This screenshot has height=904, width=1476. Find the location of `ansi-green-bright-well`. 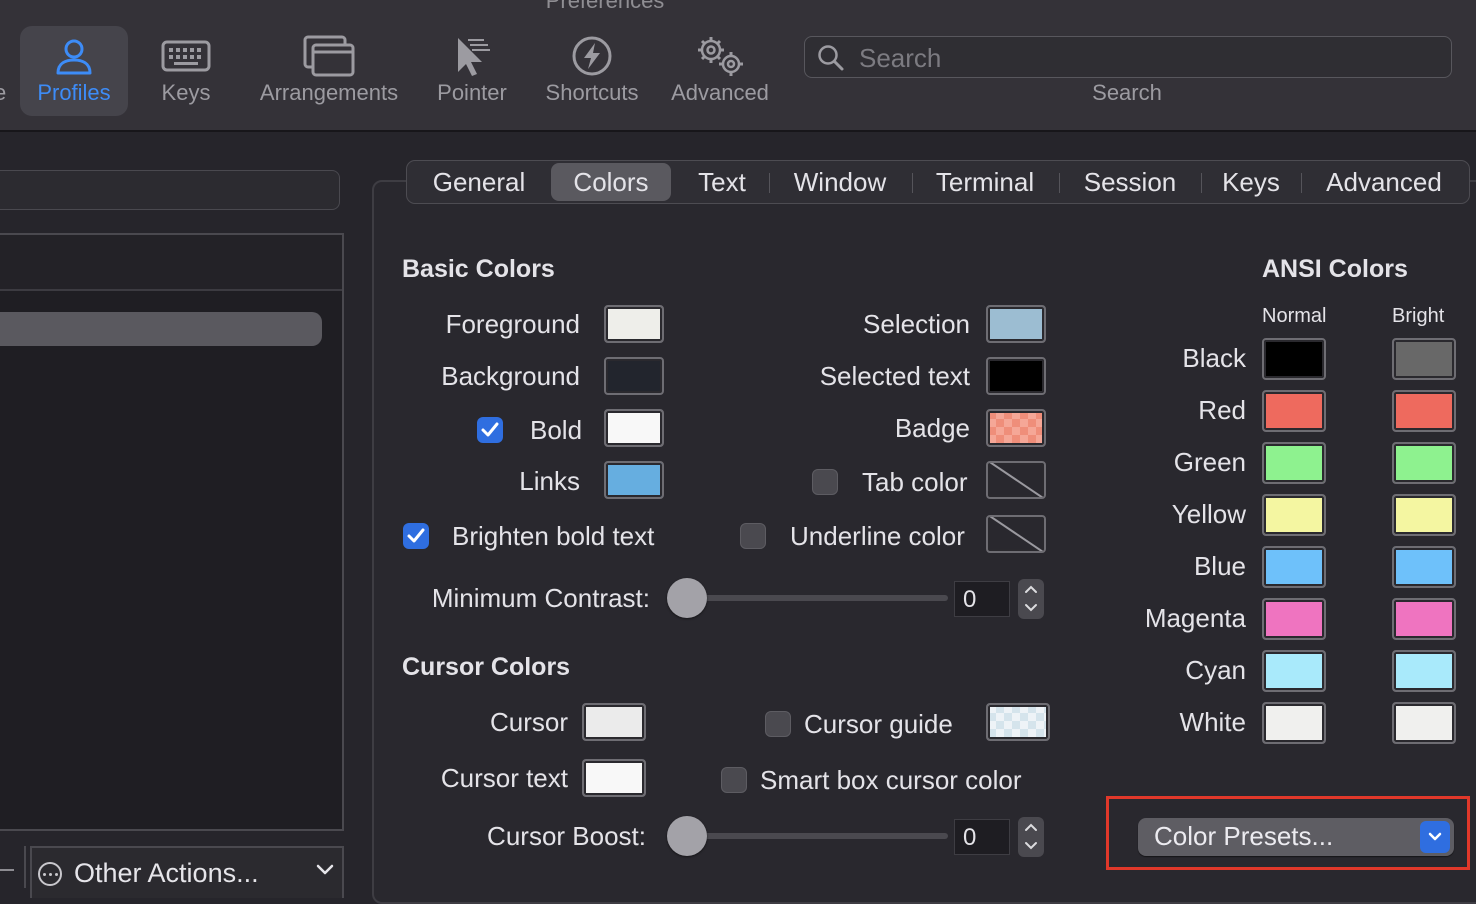

ansi-green-bright-well is located at coordinates (1424, 463).